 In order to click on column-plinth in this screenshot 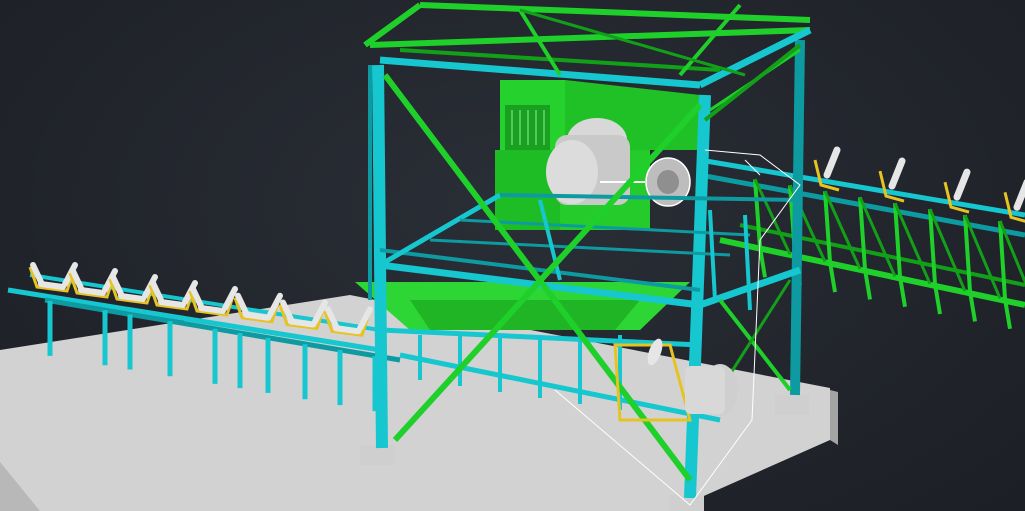, I will do `click(792, 405)`.